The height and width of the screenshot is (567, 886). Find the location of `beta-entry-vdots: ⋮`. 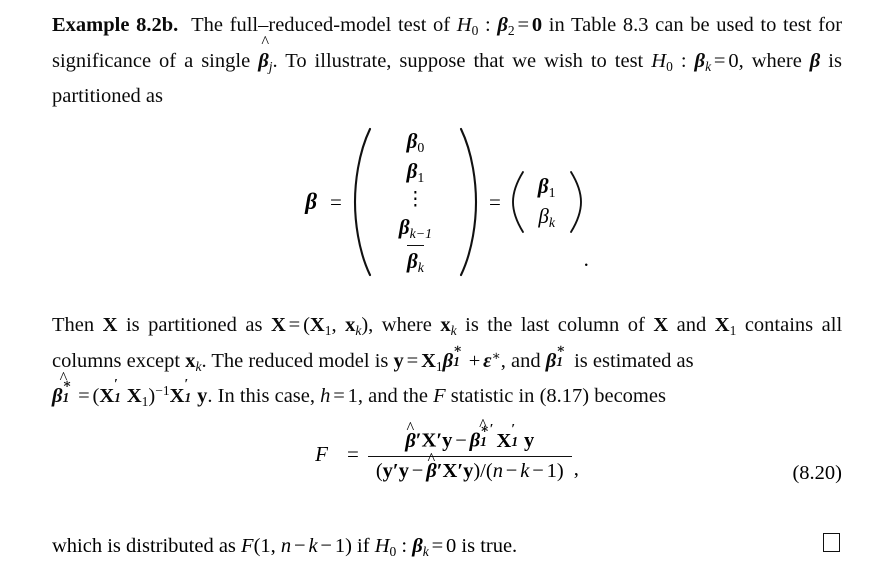

beta-entry-vdots: ⋮ is located at coordinates (415, 199).